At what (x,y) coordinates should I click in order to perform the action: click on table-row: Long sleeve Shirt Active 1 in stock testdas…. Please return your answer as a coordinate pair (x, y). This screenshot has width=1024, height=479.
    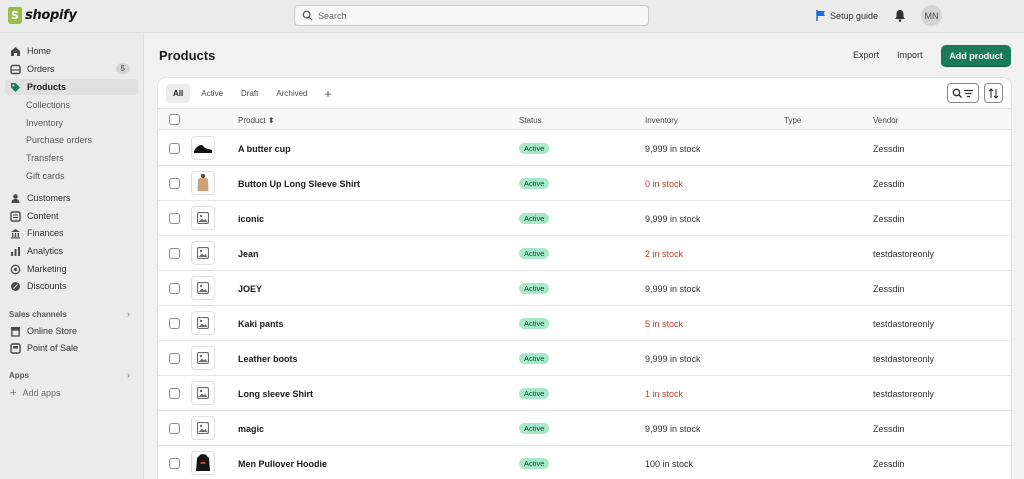
    Looking at the image, I should click on (584, 393).